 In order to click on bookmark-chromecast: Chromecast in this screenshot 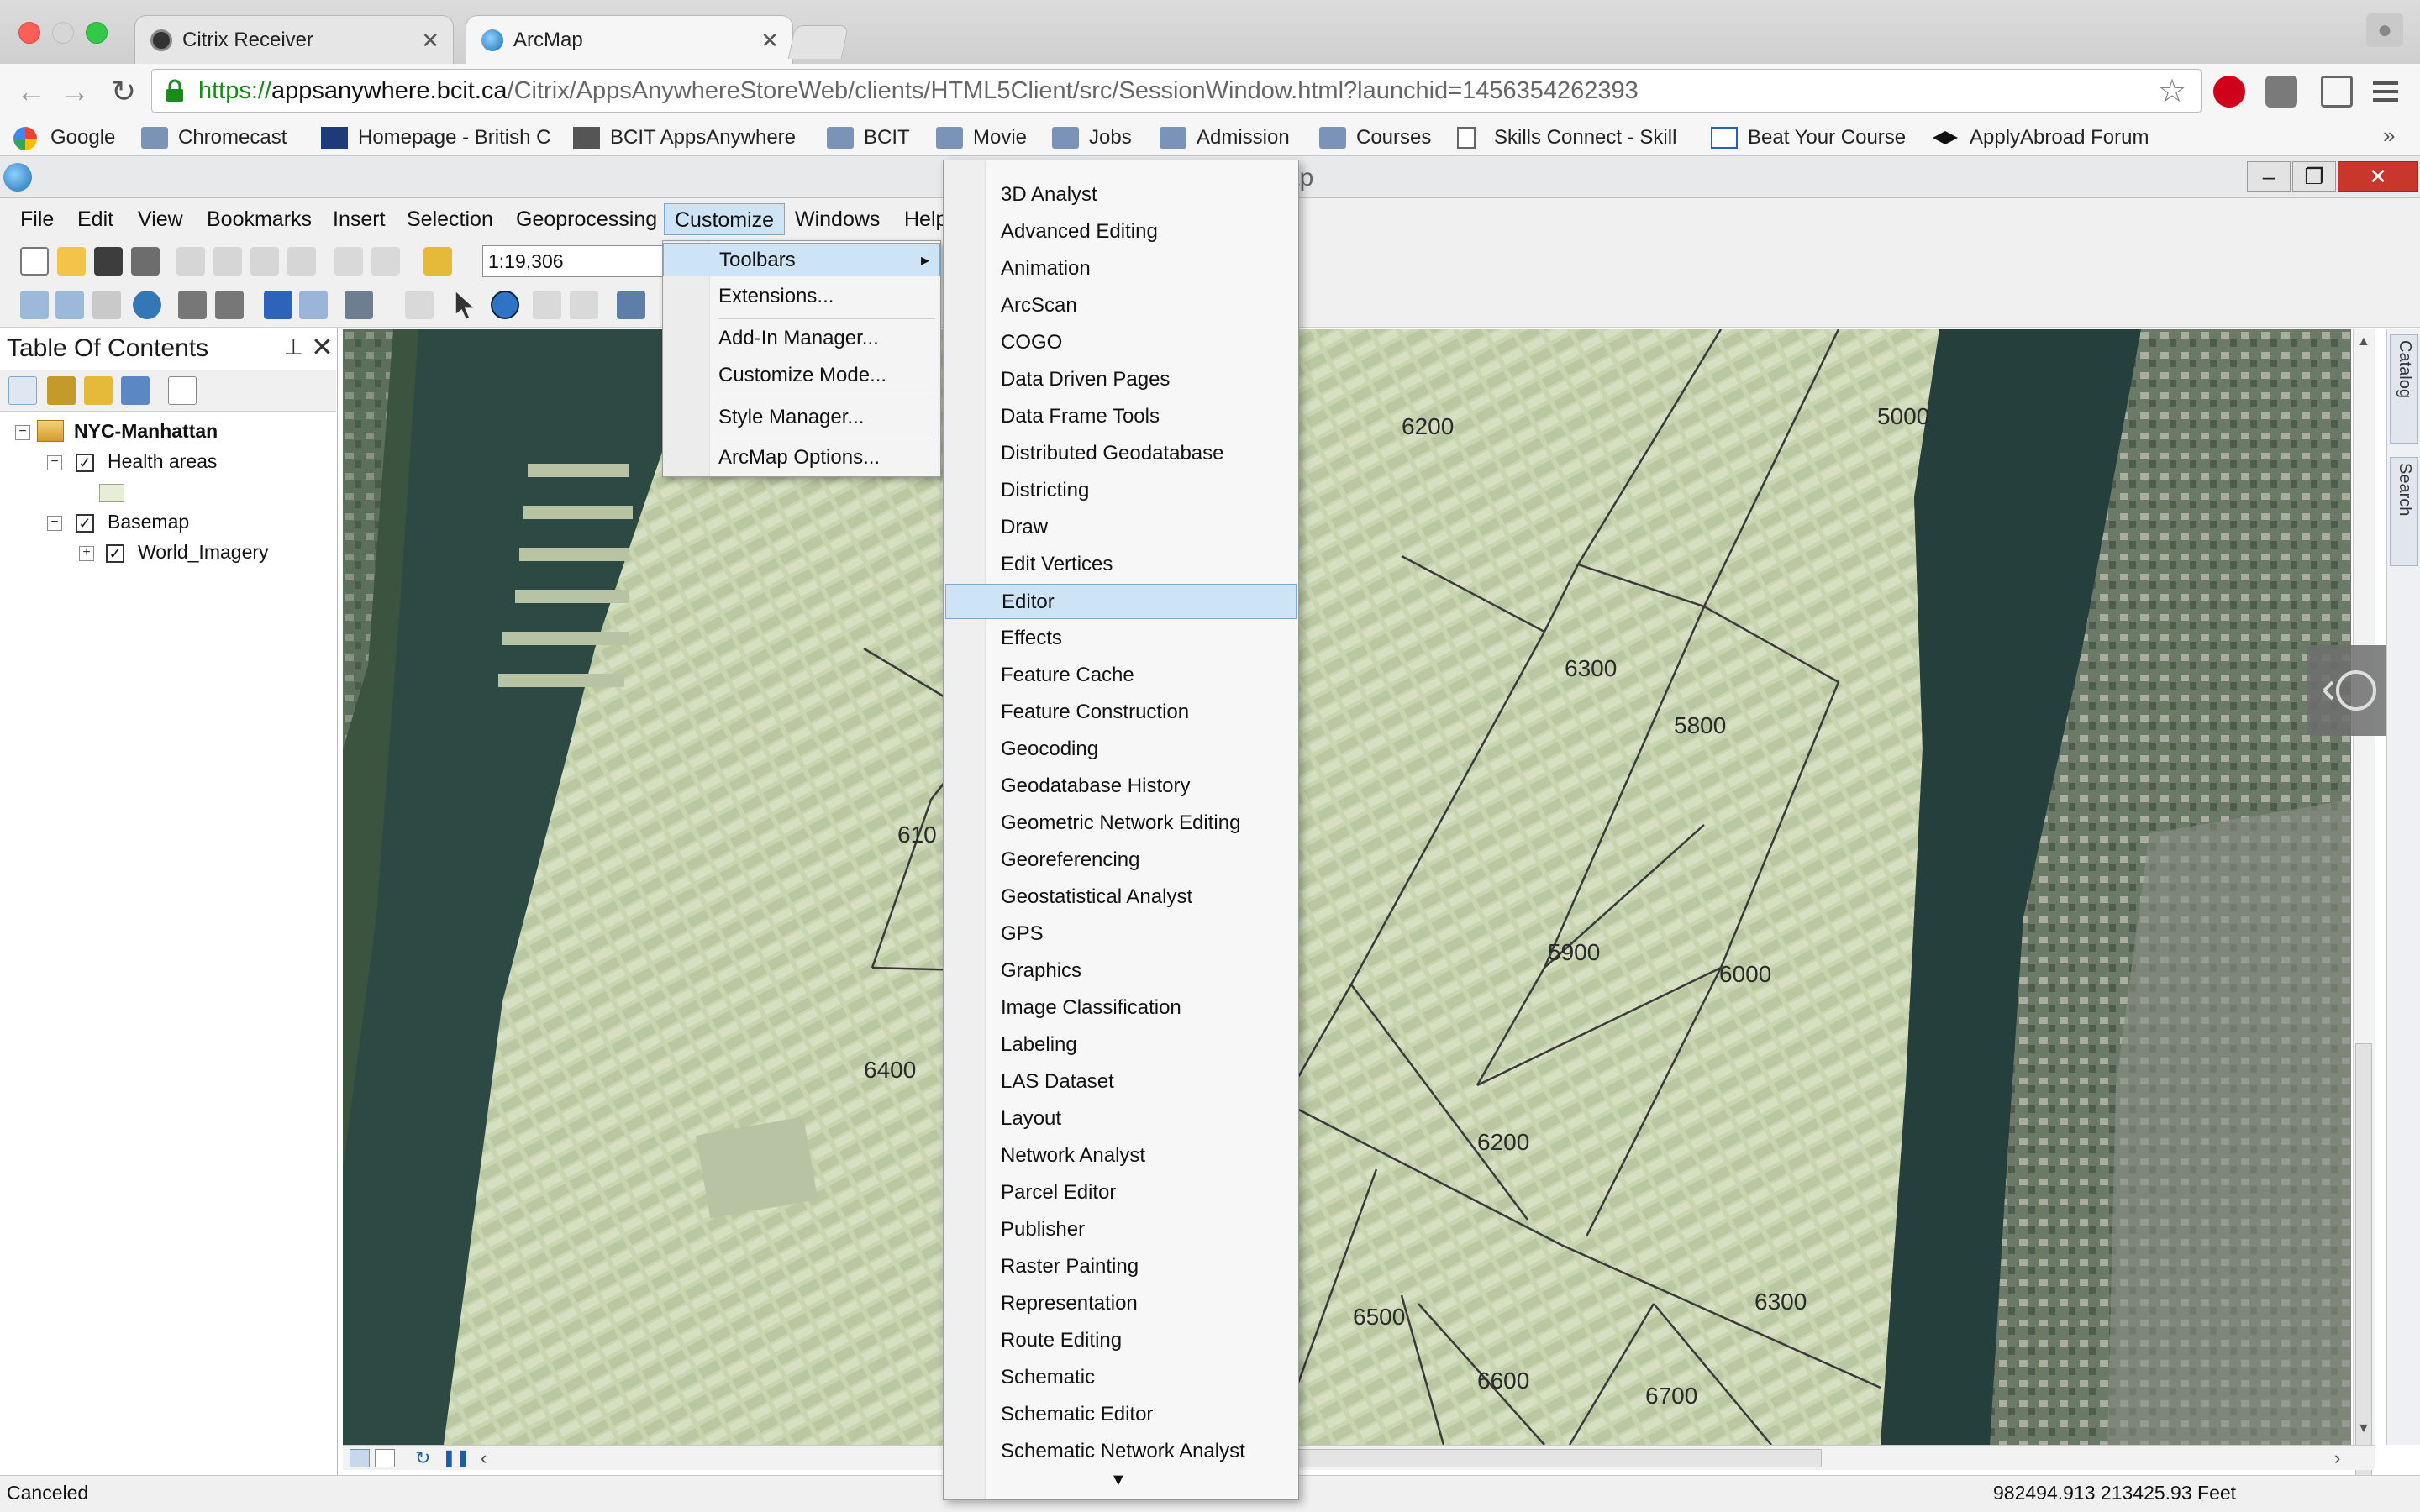, I will do `click(214, 138)`.